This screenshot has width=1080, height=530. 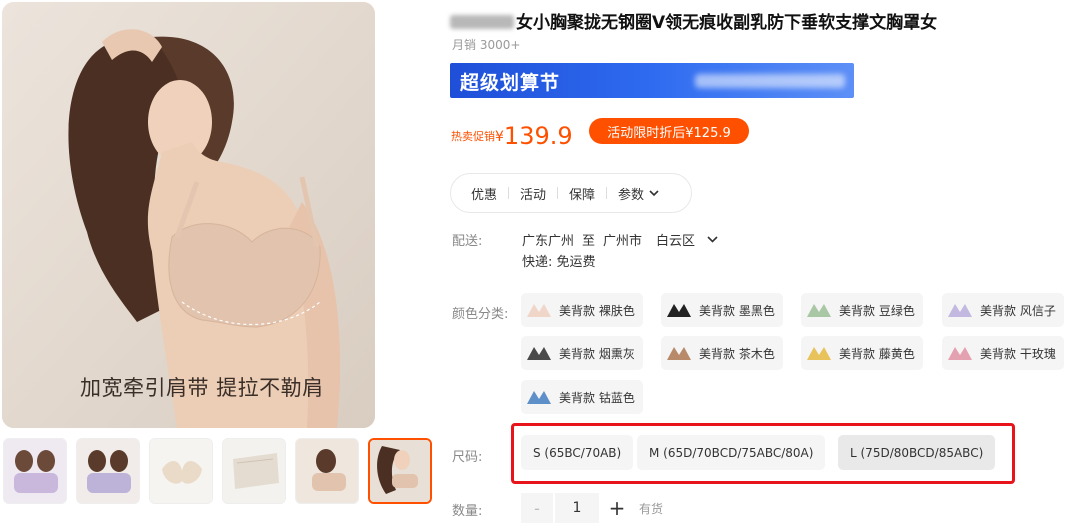 I want to click on info-tabs: 优惠 活动 保障 参数, so click(x=571, y=193).